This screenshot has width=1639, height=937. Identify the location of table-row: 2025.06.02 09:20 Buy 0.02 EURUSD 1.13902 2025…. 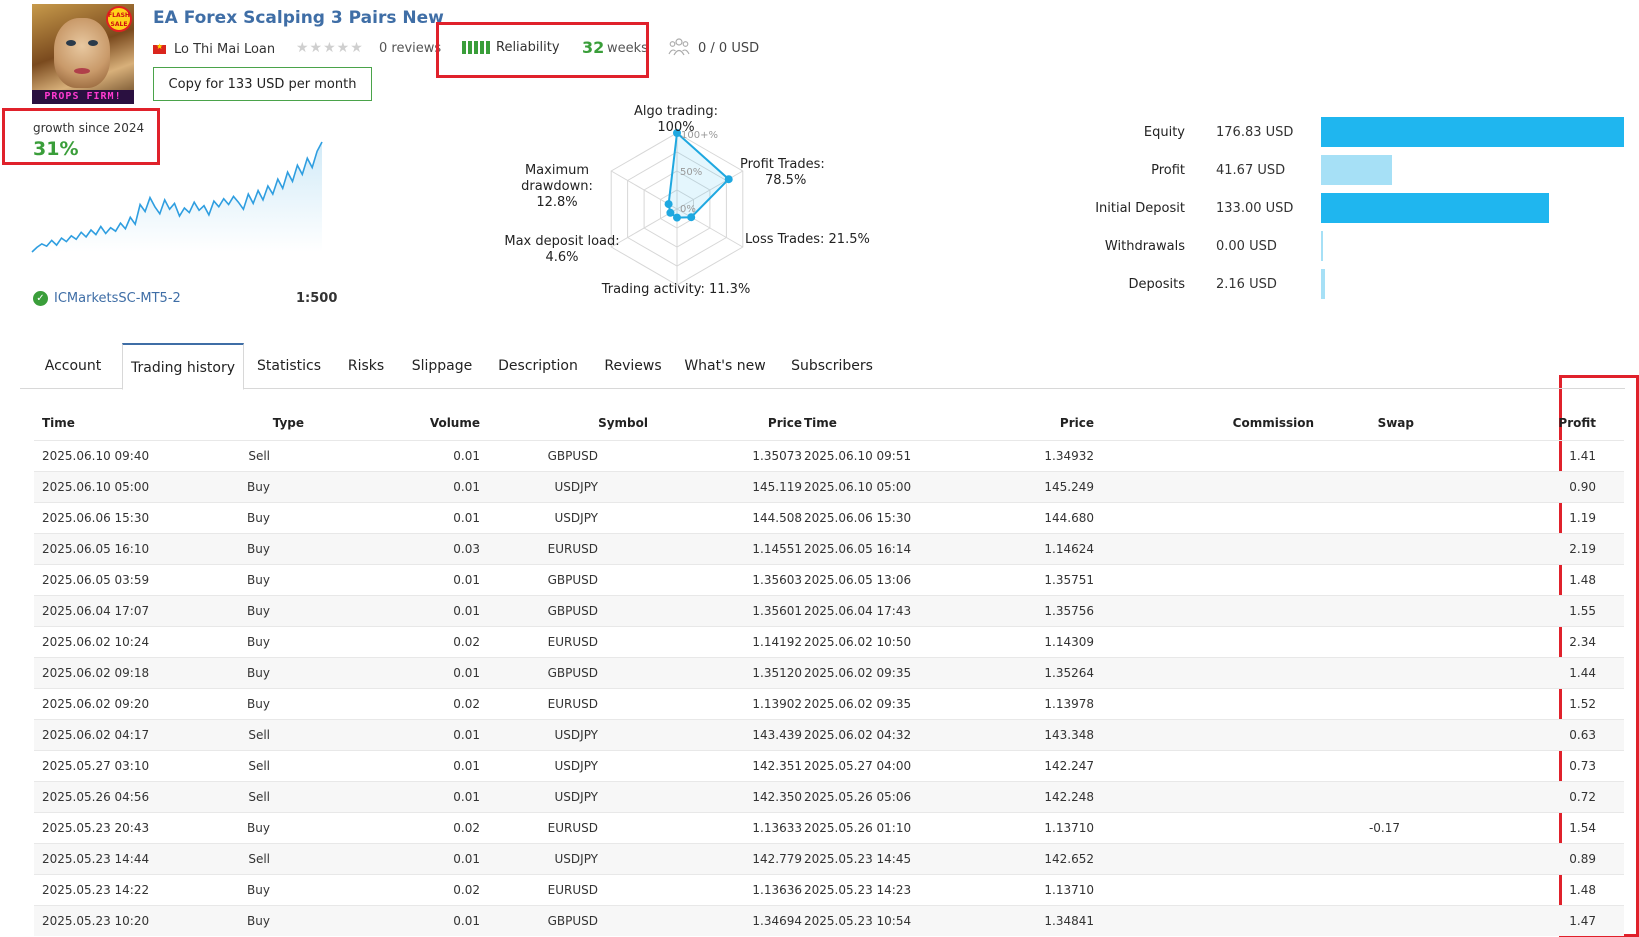
(829, 703).